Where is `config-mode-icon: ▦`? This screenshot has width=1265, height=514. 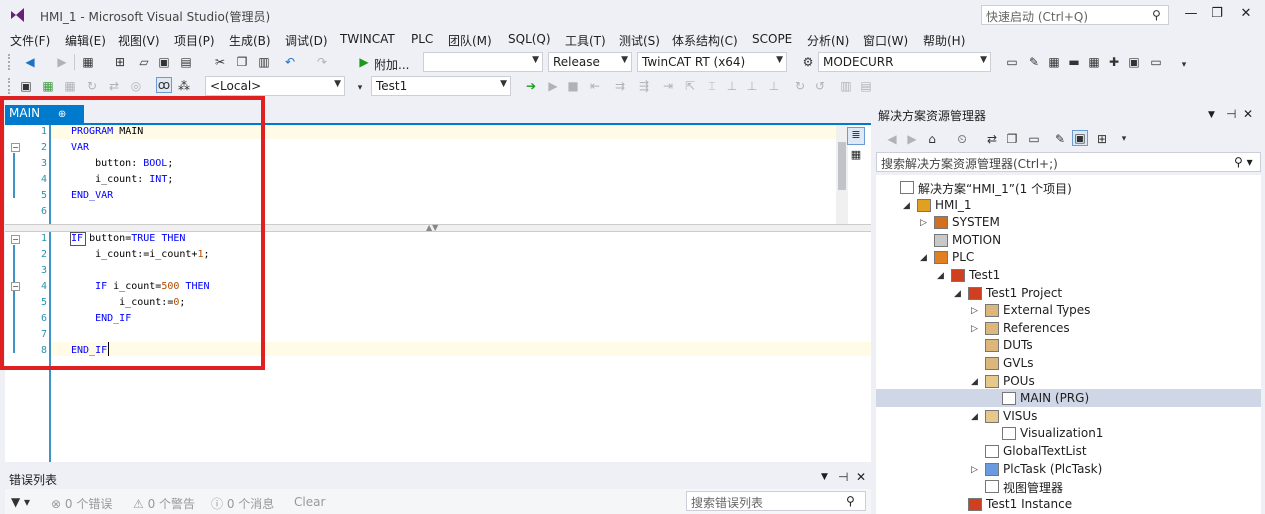 config-mode-icon: ▦ is located at coordinates (1054, 62).